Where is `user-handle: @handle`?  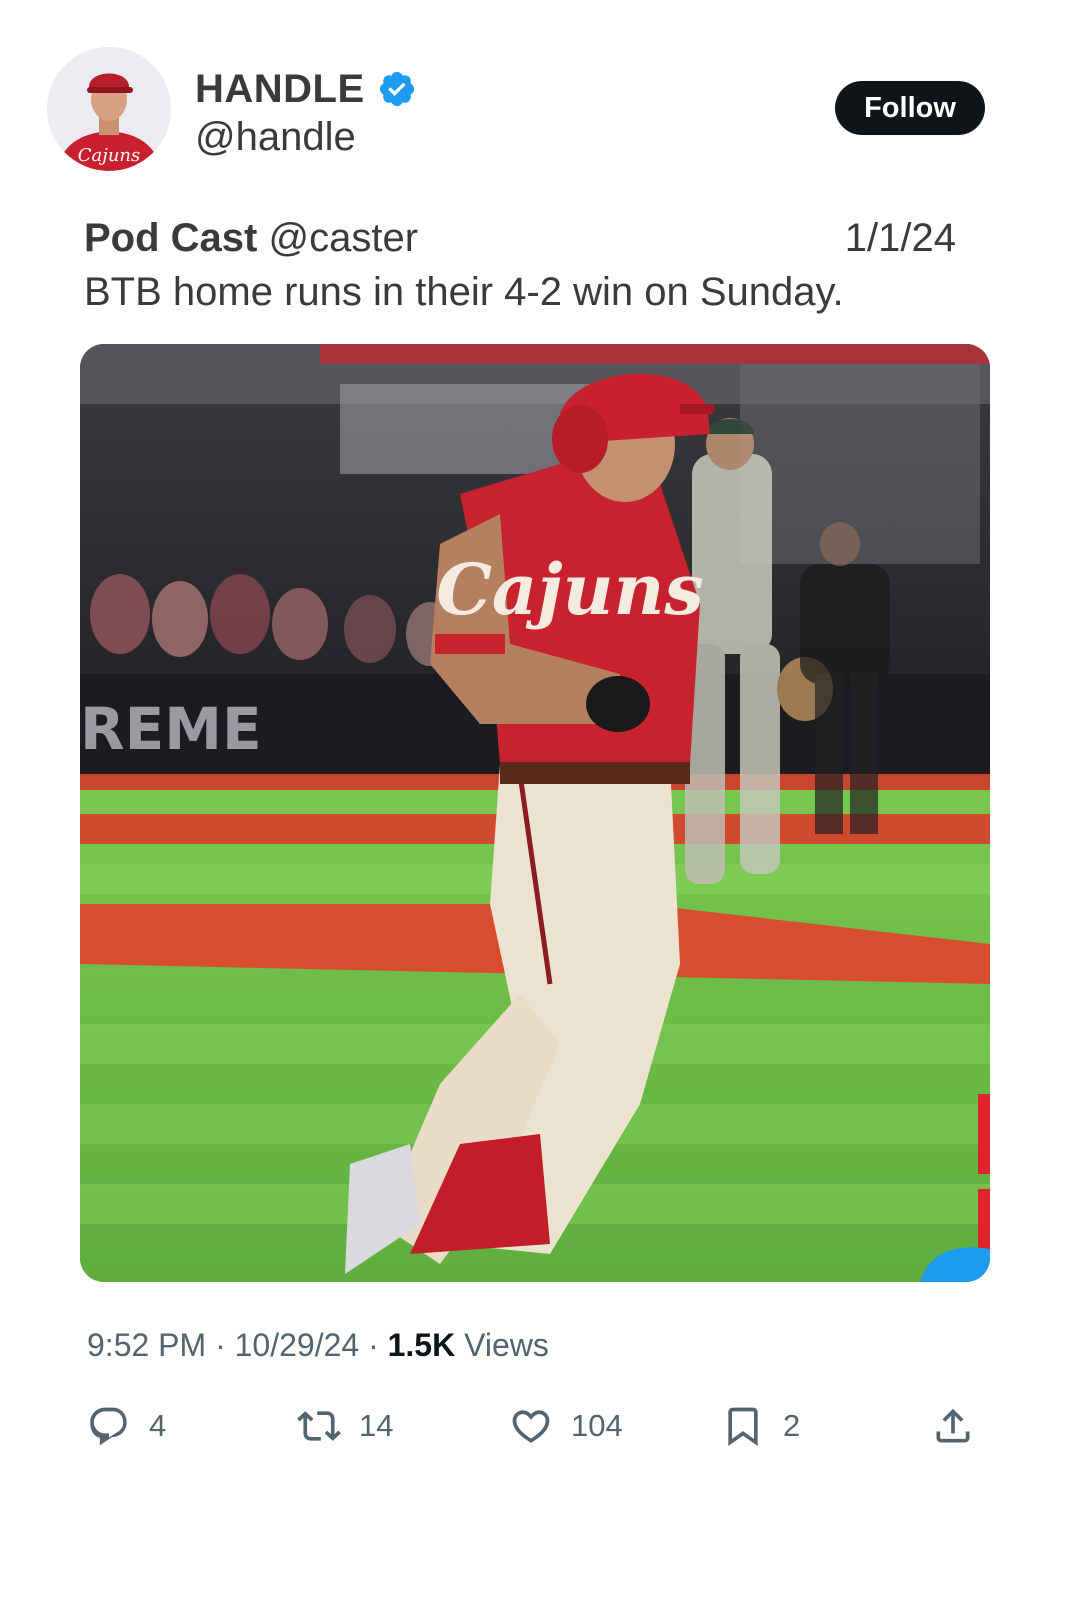 user-handle: @handle is located at coordinates (306, 137).